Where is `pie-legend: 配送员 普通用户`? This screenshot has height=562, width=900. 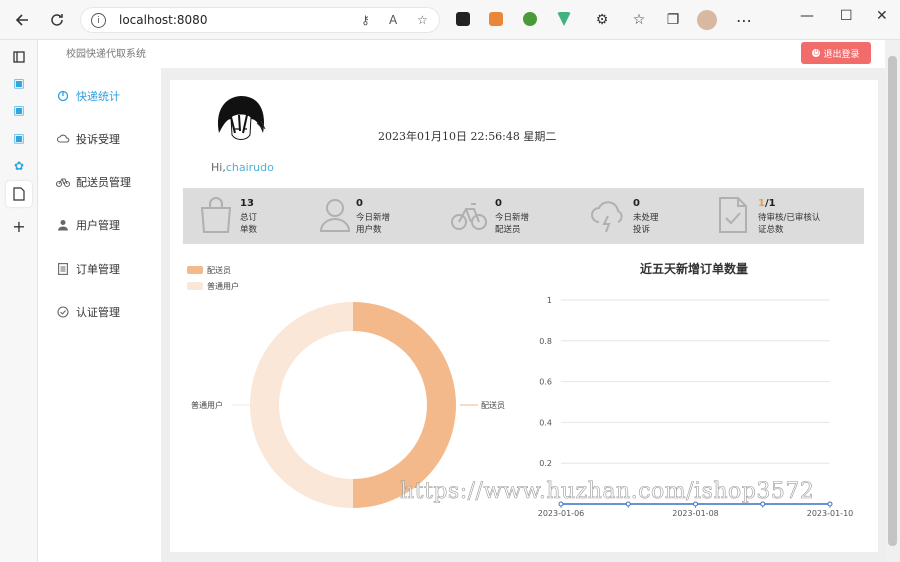
pie-legend: 配送员 普通用户 is located at coordinates (213, 278).